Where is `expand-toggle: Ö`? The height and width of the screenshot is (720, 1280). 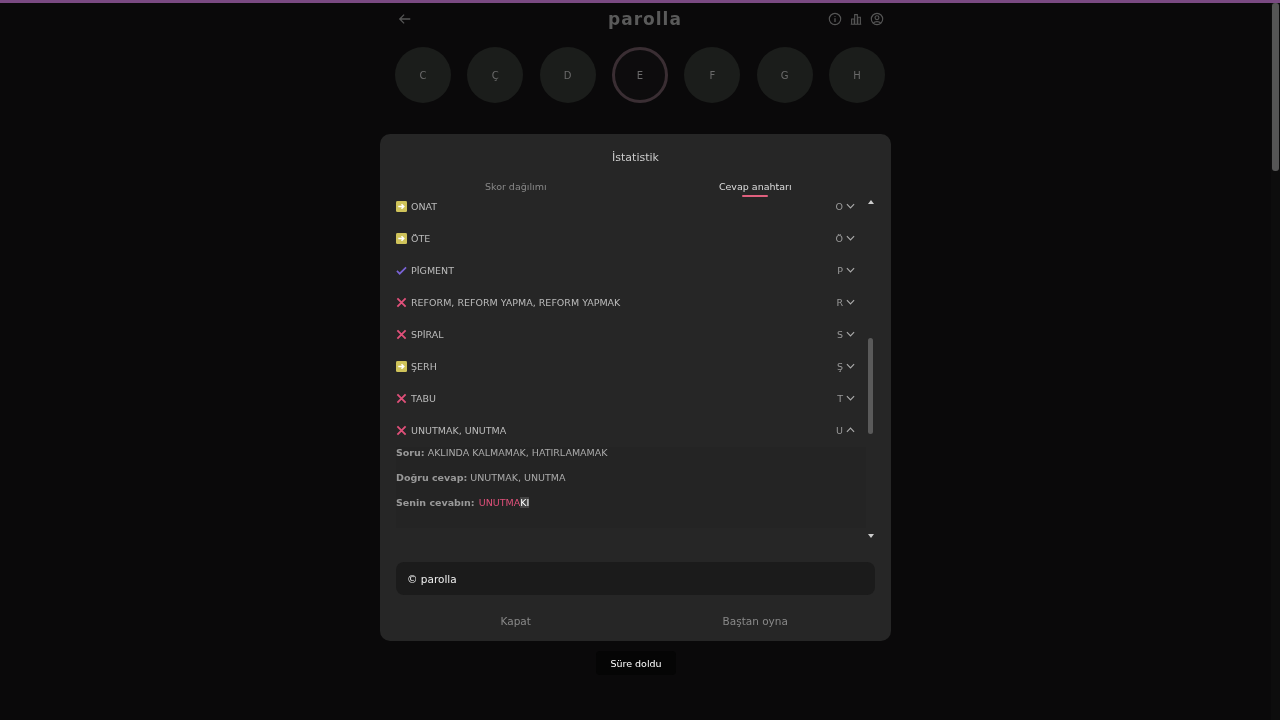 expand-toggle: Ö is located at coordinates (845, 238).